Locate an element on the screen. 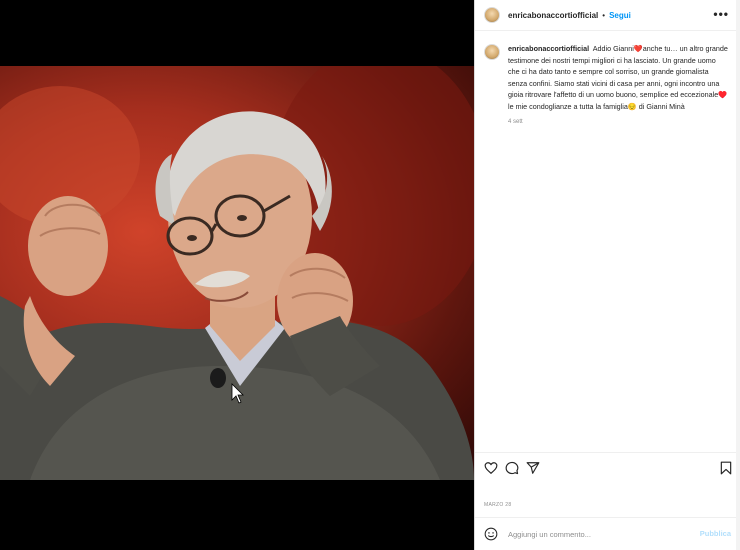 This screenshot has width=740, height=550. post-header: enricabonaccortiofficial • Segui ••• is located at coordinates (607, 15).